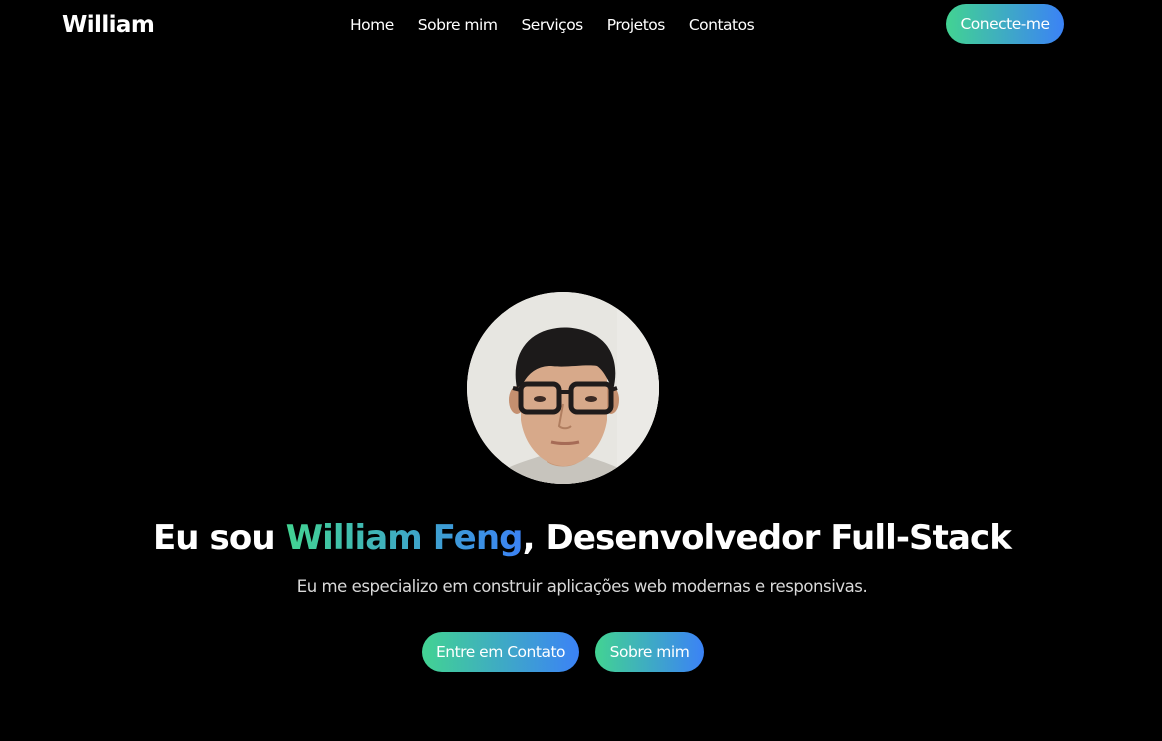  Describe the element at coordinates (636, 25) in the screenshot. I see `nav-link-projetos: Projetos` at that location.